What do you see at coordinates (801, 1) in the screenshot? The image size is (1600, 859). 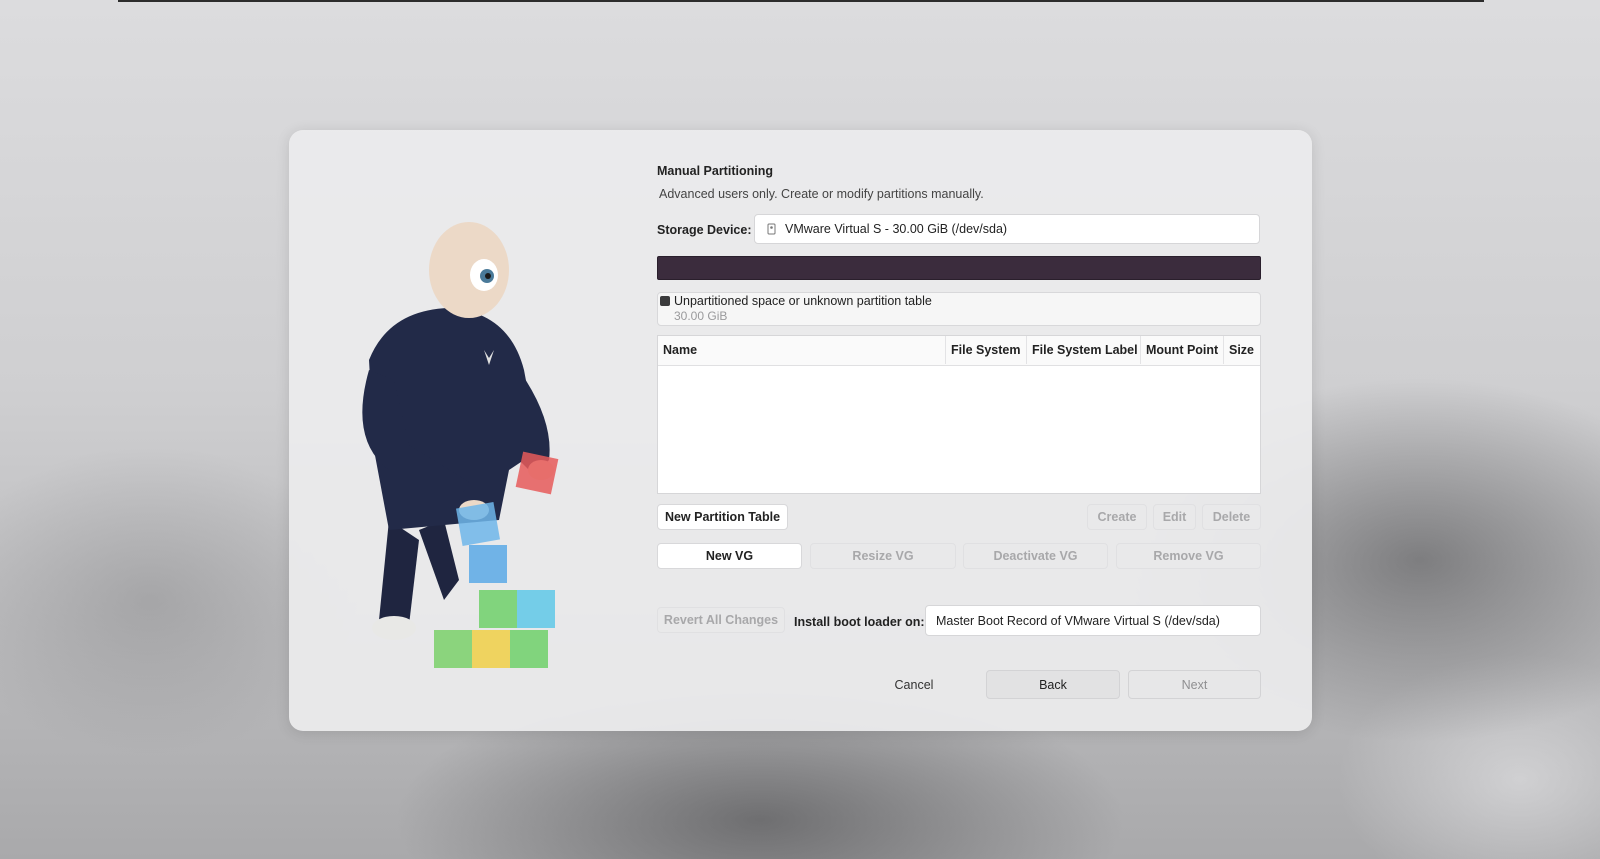 I see `top-border` at bounding box center [801, 1].